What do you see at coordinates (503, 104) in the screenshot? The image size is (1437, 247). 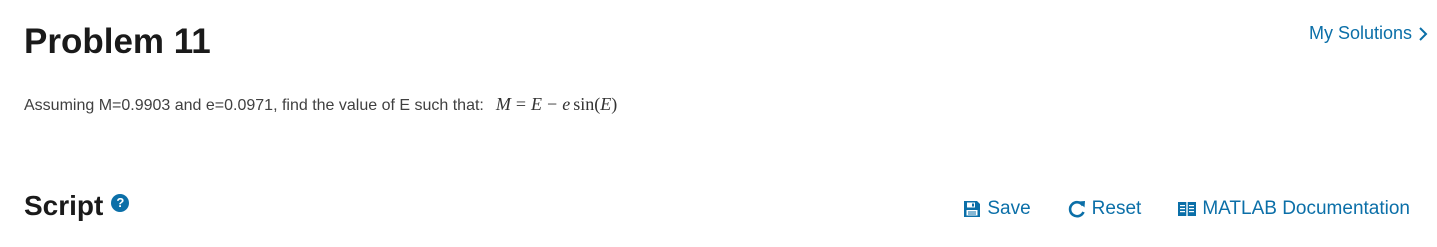 I see `equation-lhs: M` at bounding box center [503, 104].